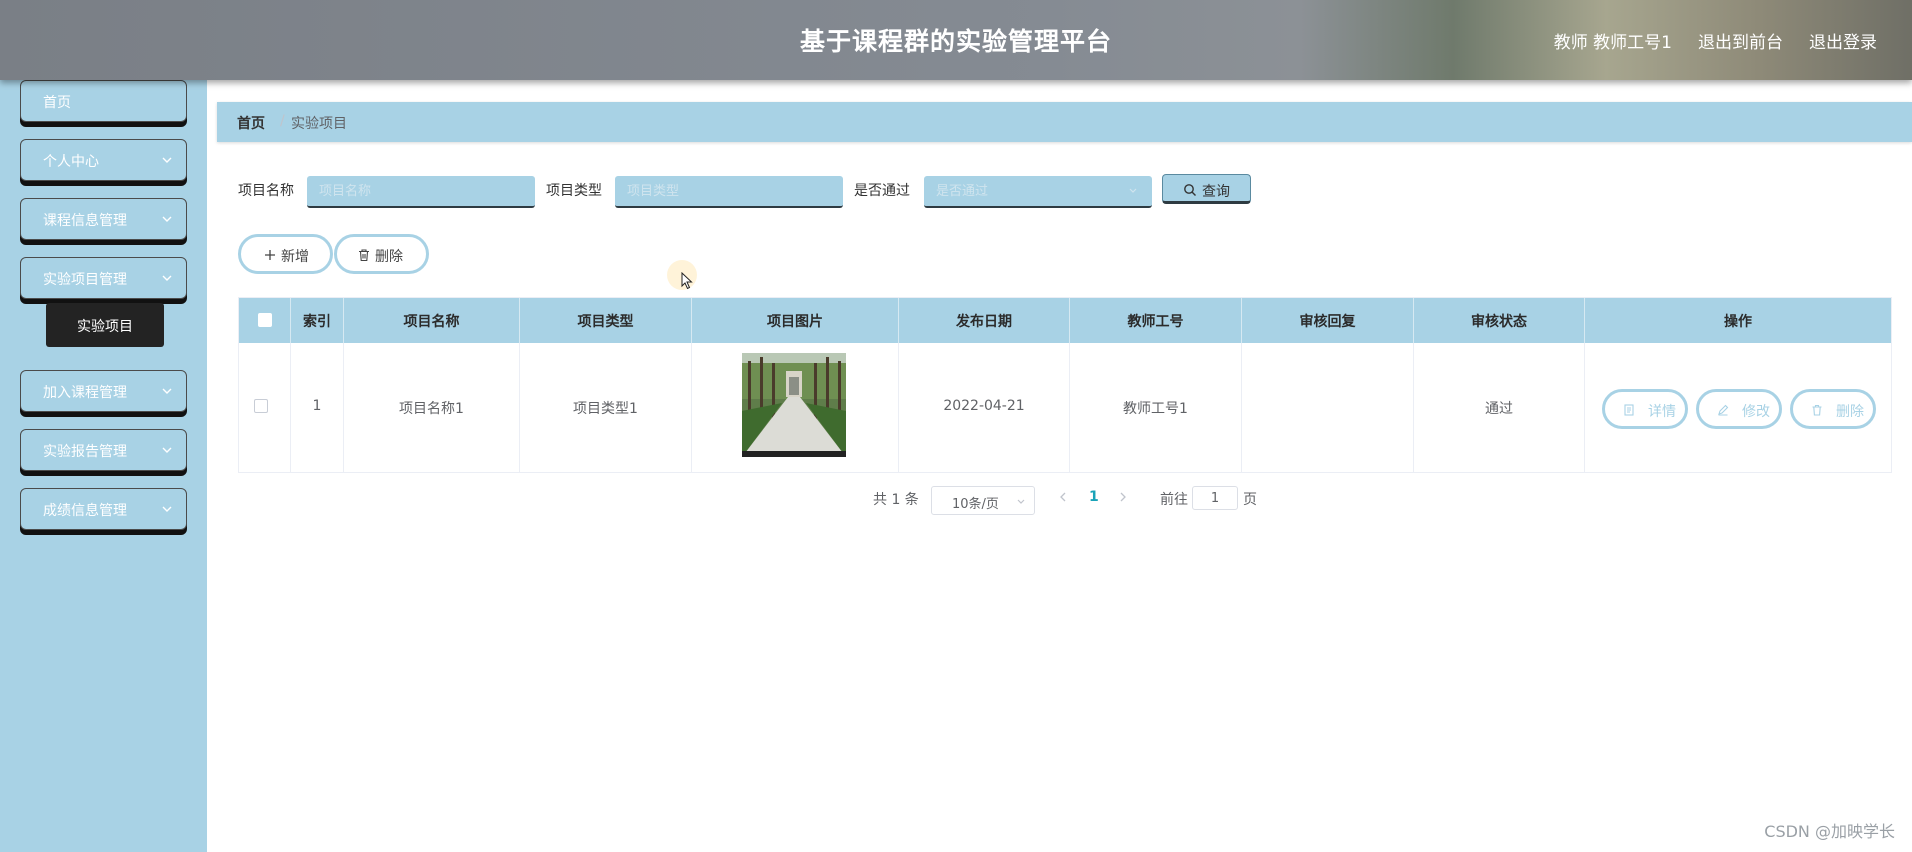  Describe the element at coordinates (606, 320) in the screenshot. I see `column-header-type: 项目类型` at that location.